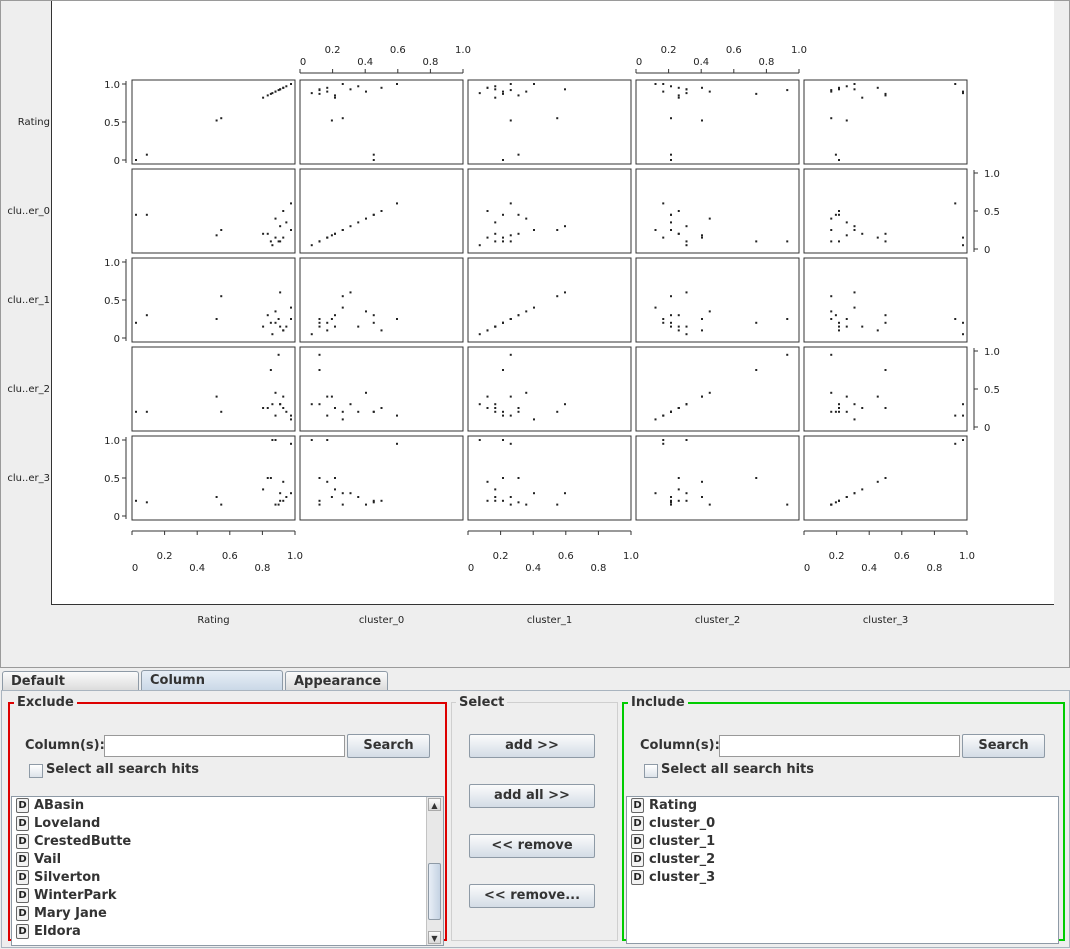 The width and height of the screenshot is (1070, 949). What do you see at coordinates (388, 746) in the screenshot?
I see `exclude-search-button: Search` at bounding box center [388, 746].